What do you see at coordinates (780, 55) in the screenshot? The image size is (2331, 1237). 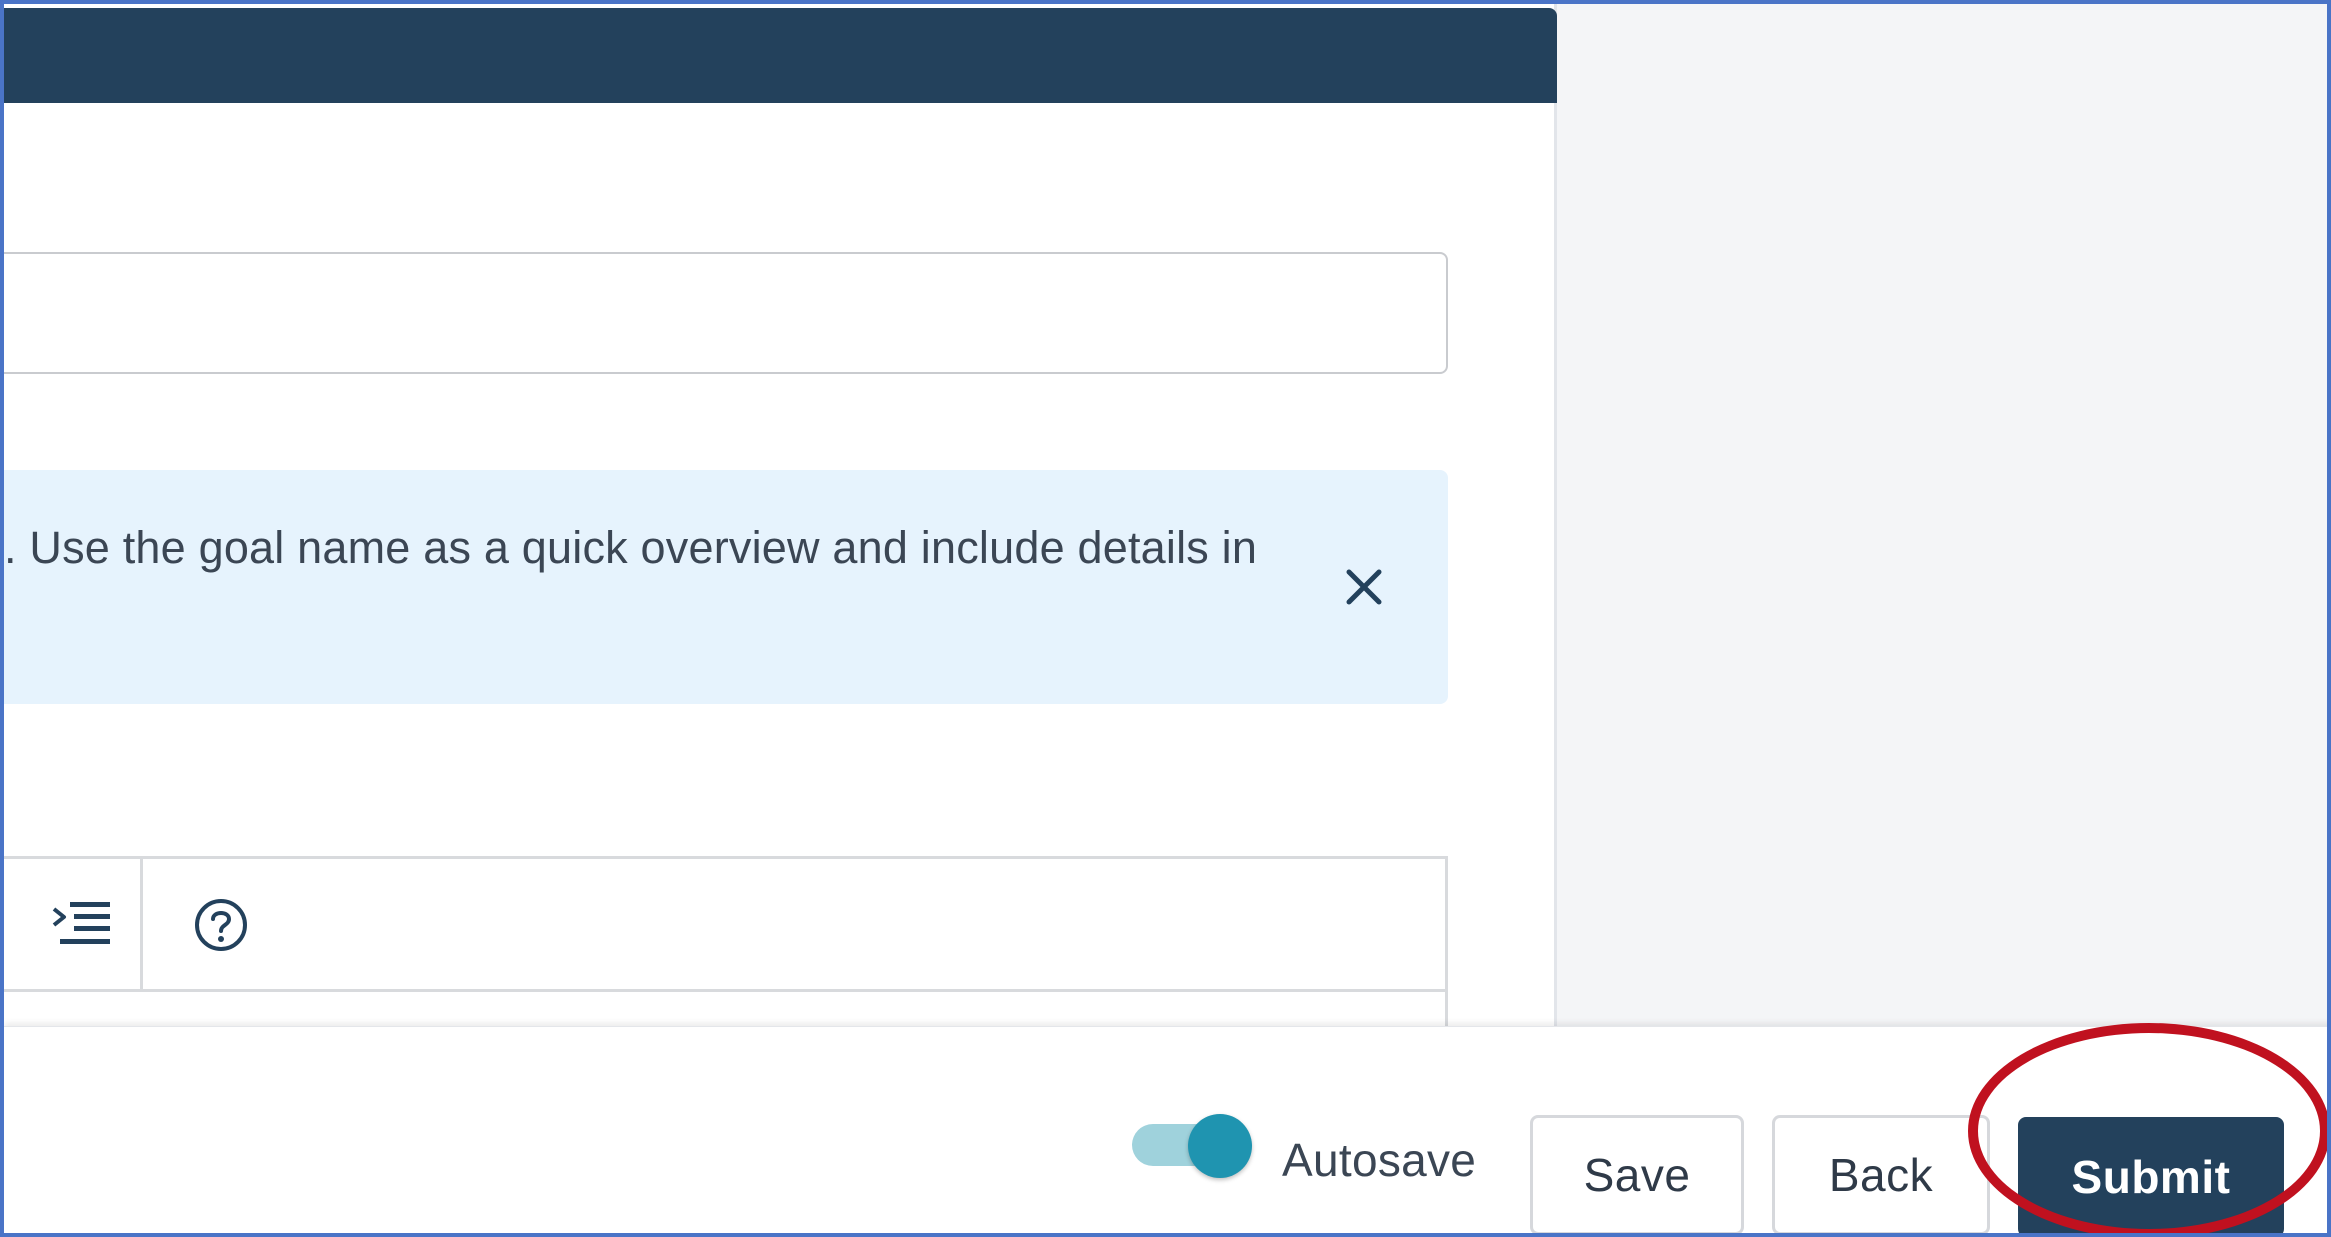 I see `form-header-bar` at bounding box center [780, 55].